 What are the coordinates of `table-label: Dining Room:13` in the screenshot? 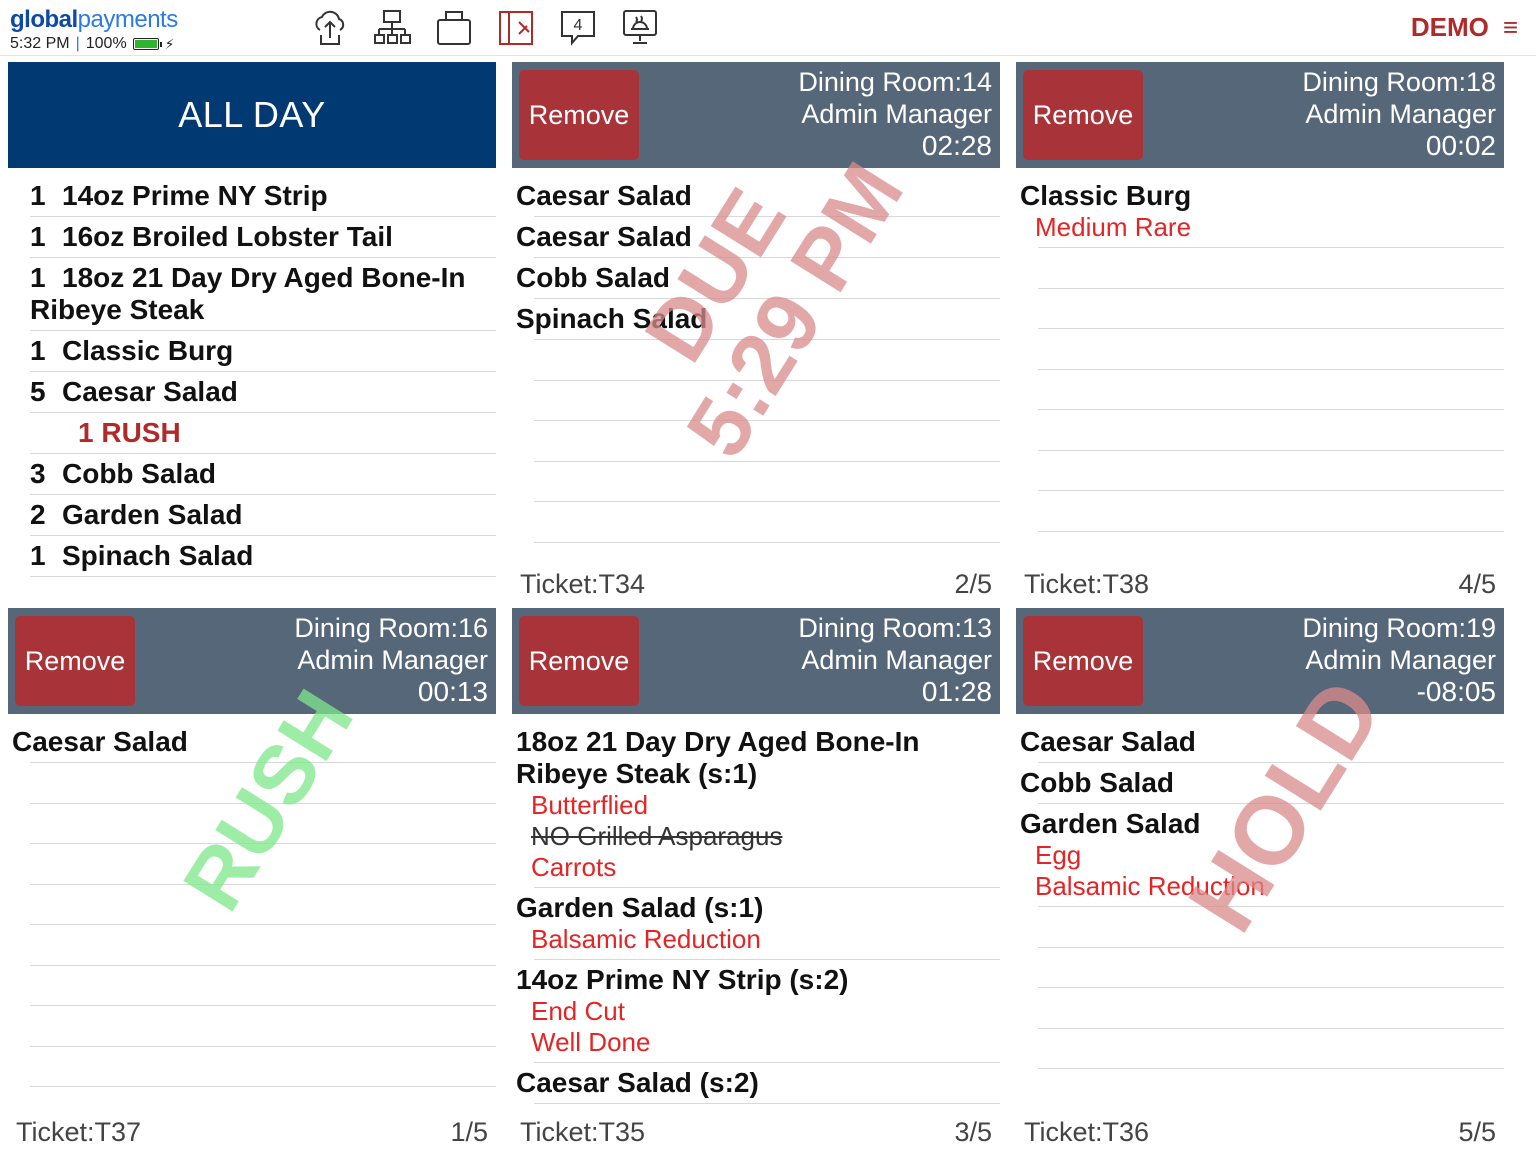 It's located at (895, 628).